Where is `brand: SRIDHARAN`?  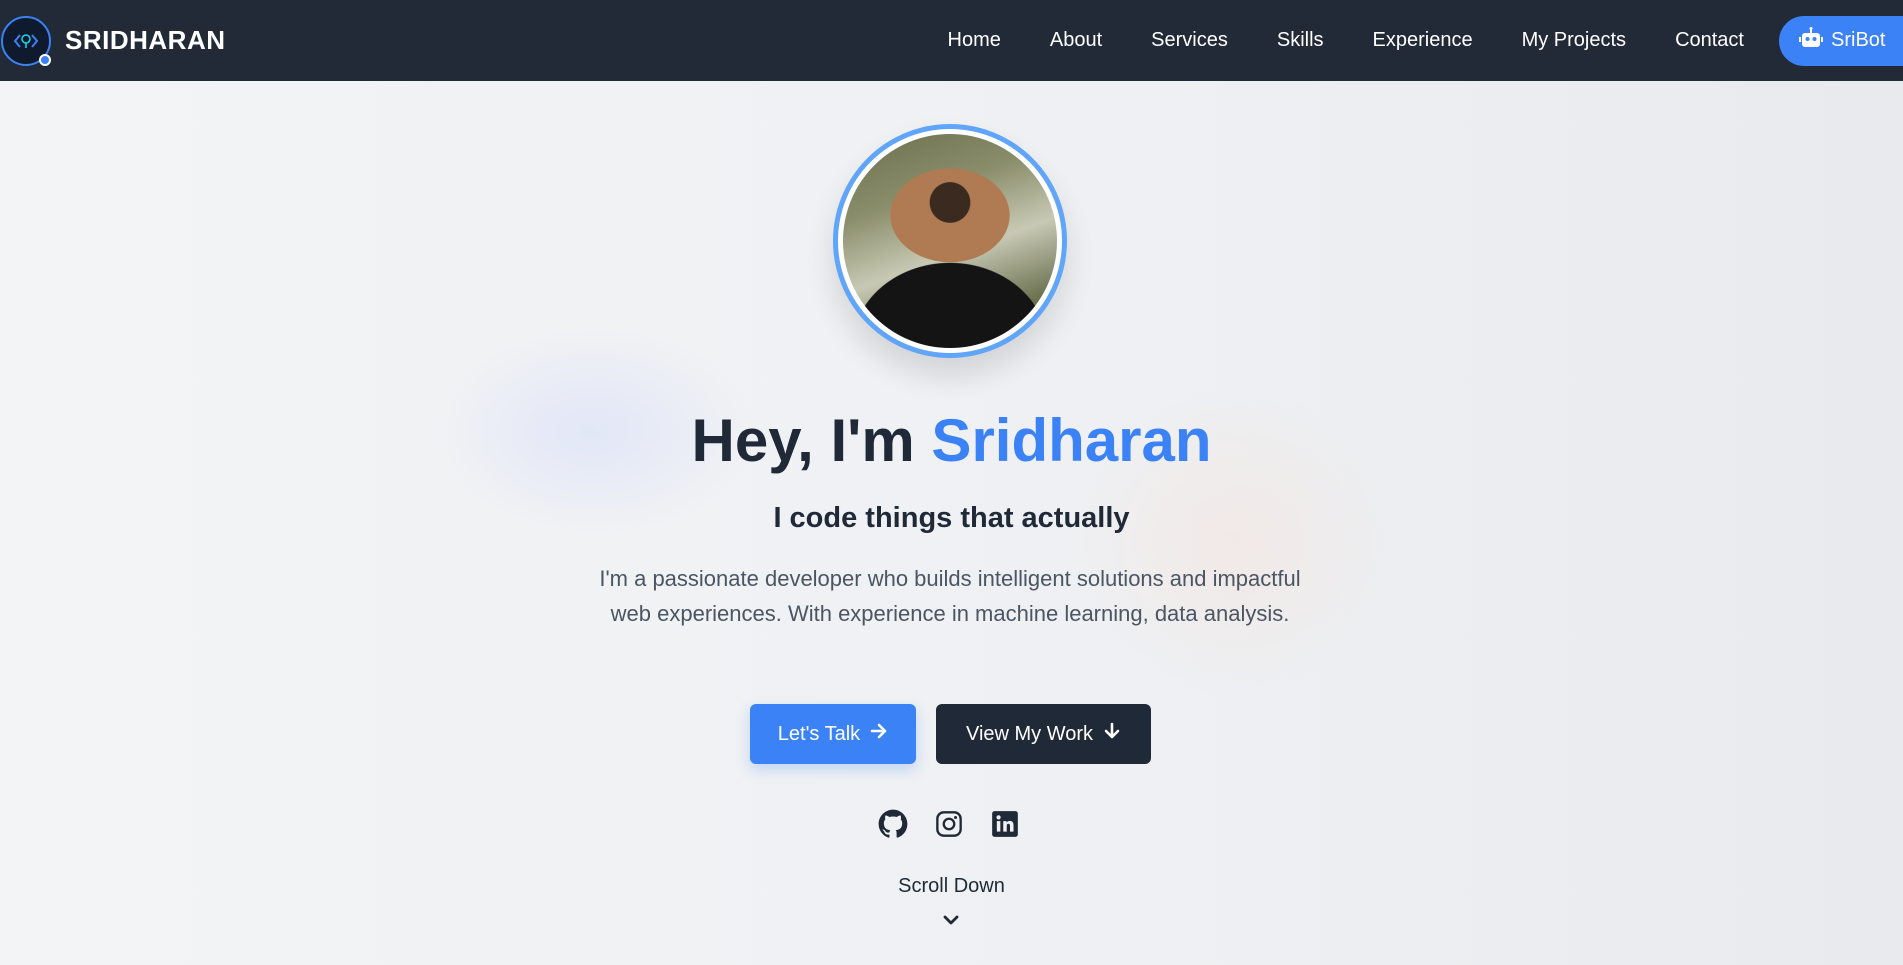
brand: SRIDHARAN is located at coordinates (113, 40).